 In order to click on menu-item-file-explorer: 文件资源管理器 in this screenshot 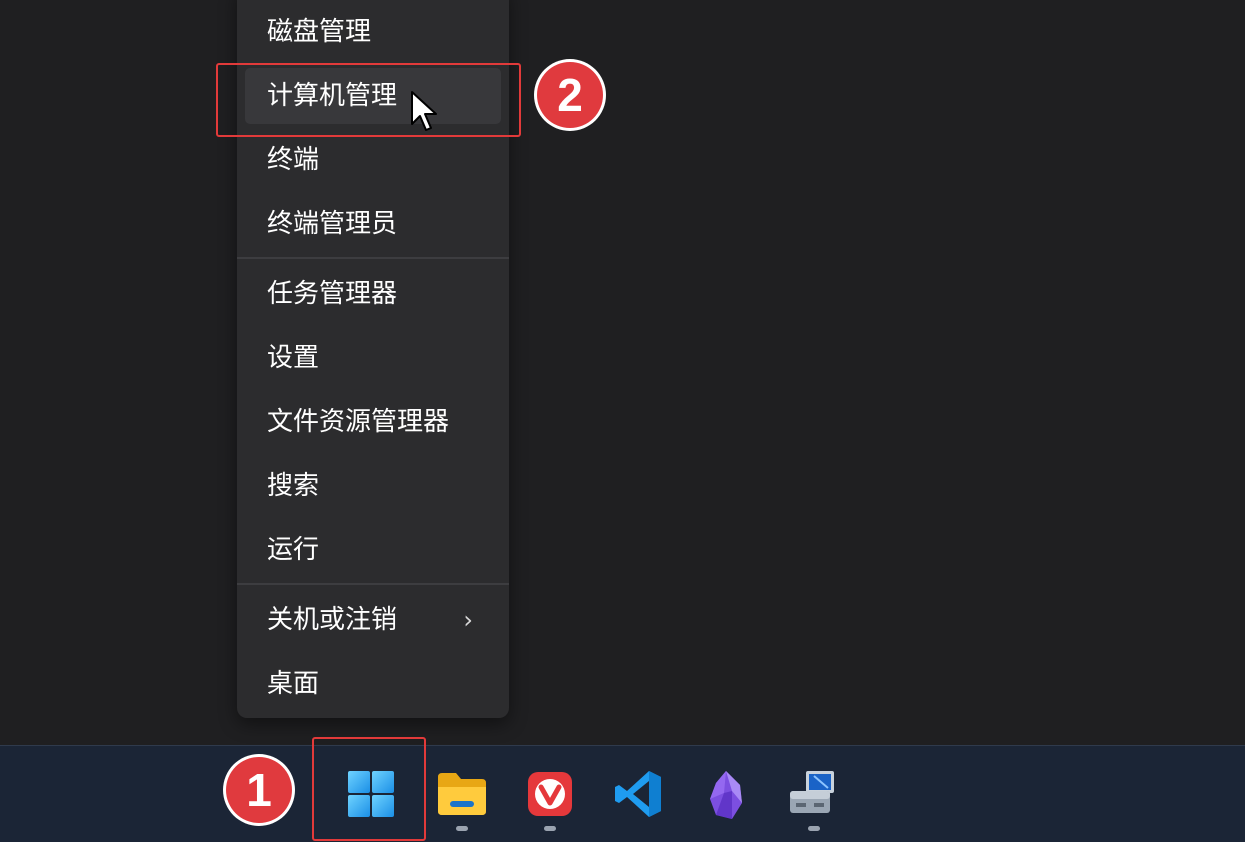, I will do `click(373, 422)`.